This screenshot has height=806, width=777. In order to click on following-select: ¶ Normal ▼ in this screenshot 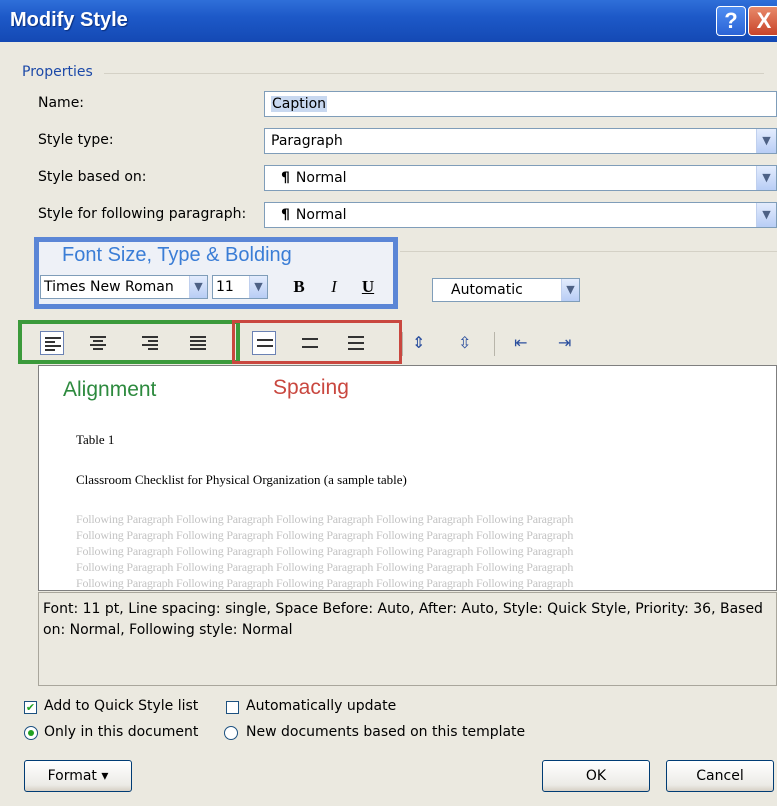, I will do `click(520, 215)`.